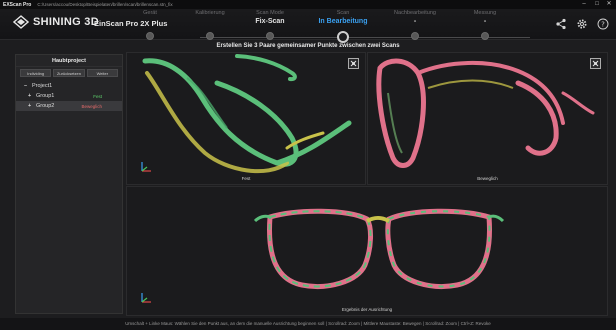  What do you see at coordinates (97, 96) in the screenshot?
I see `status-fixed: Fest` at bounding box center [97, 96].